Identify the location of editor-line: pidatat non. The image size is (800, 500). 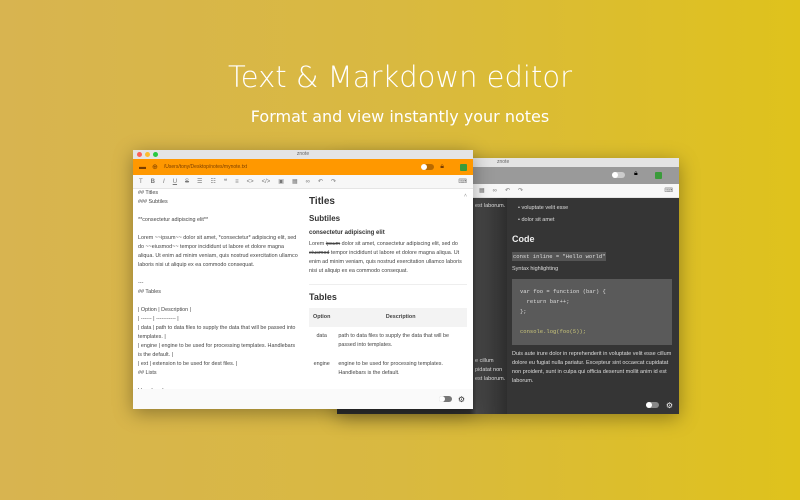
(489, 370).